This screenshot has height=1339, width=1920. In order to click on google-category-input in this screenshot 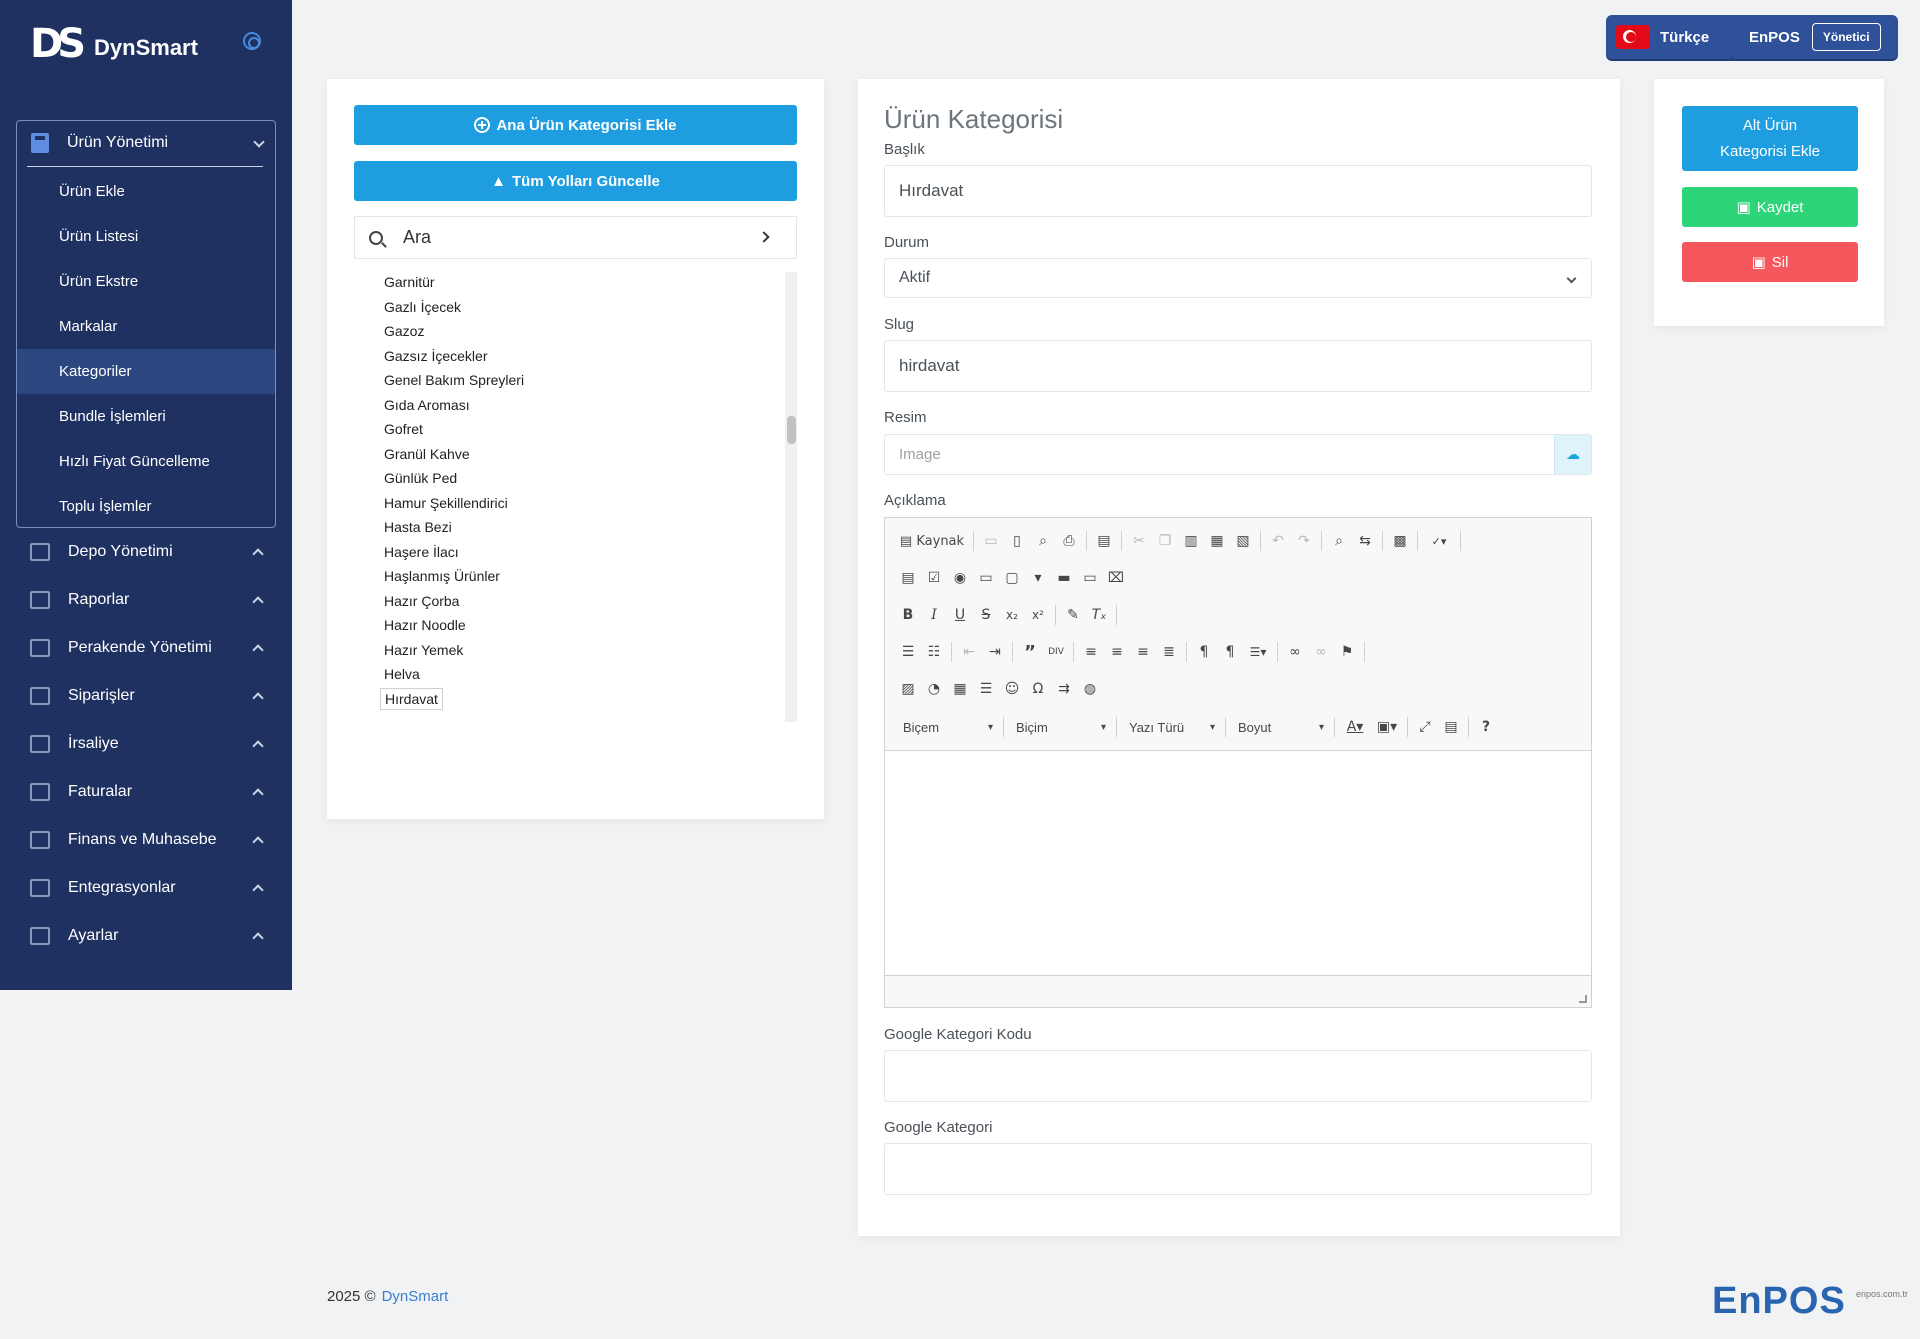, I will do `click(1238, 1169)`.